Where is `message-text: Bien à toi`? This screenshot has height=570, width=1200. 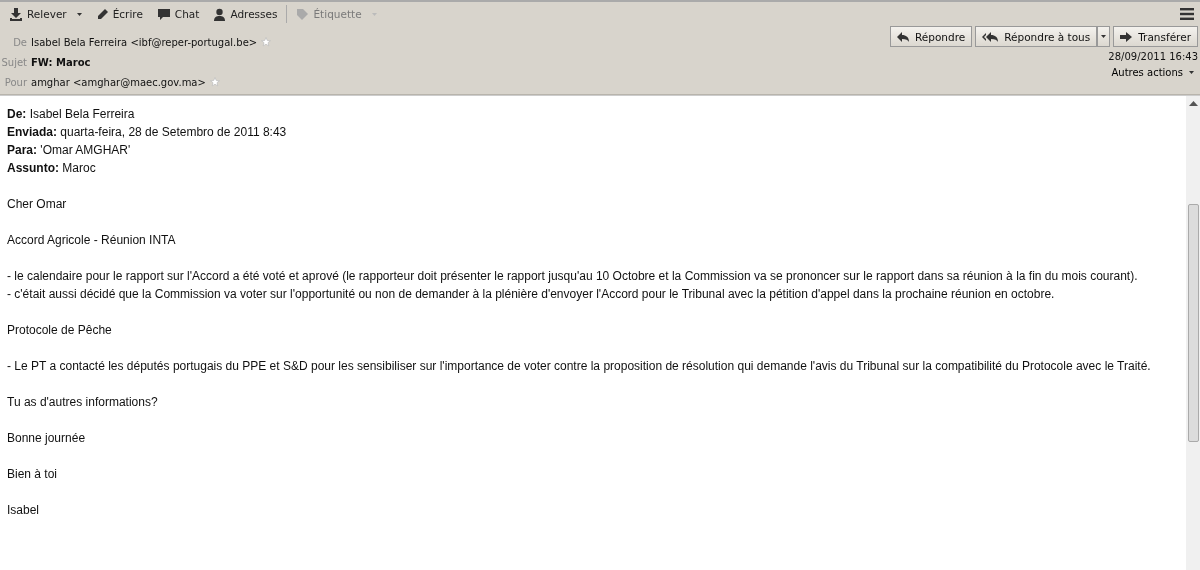
message-text: Bien à toi is located at coordinates (33, 474).